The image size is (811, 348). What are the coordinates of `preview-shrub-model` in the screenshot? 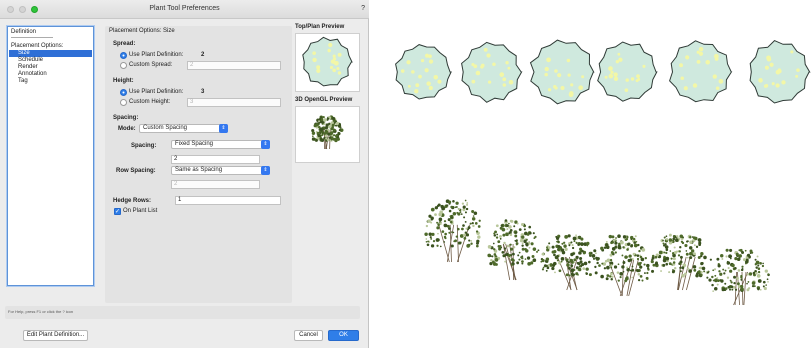 It's located at (327, 132).